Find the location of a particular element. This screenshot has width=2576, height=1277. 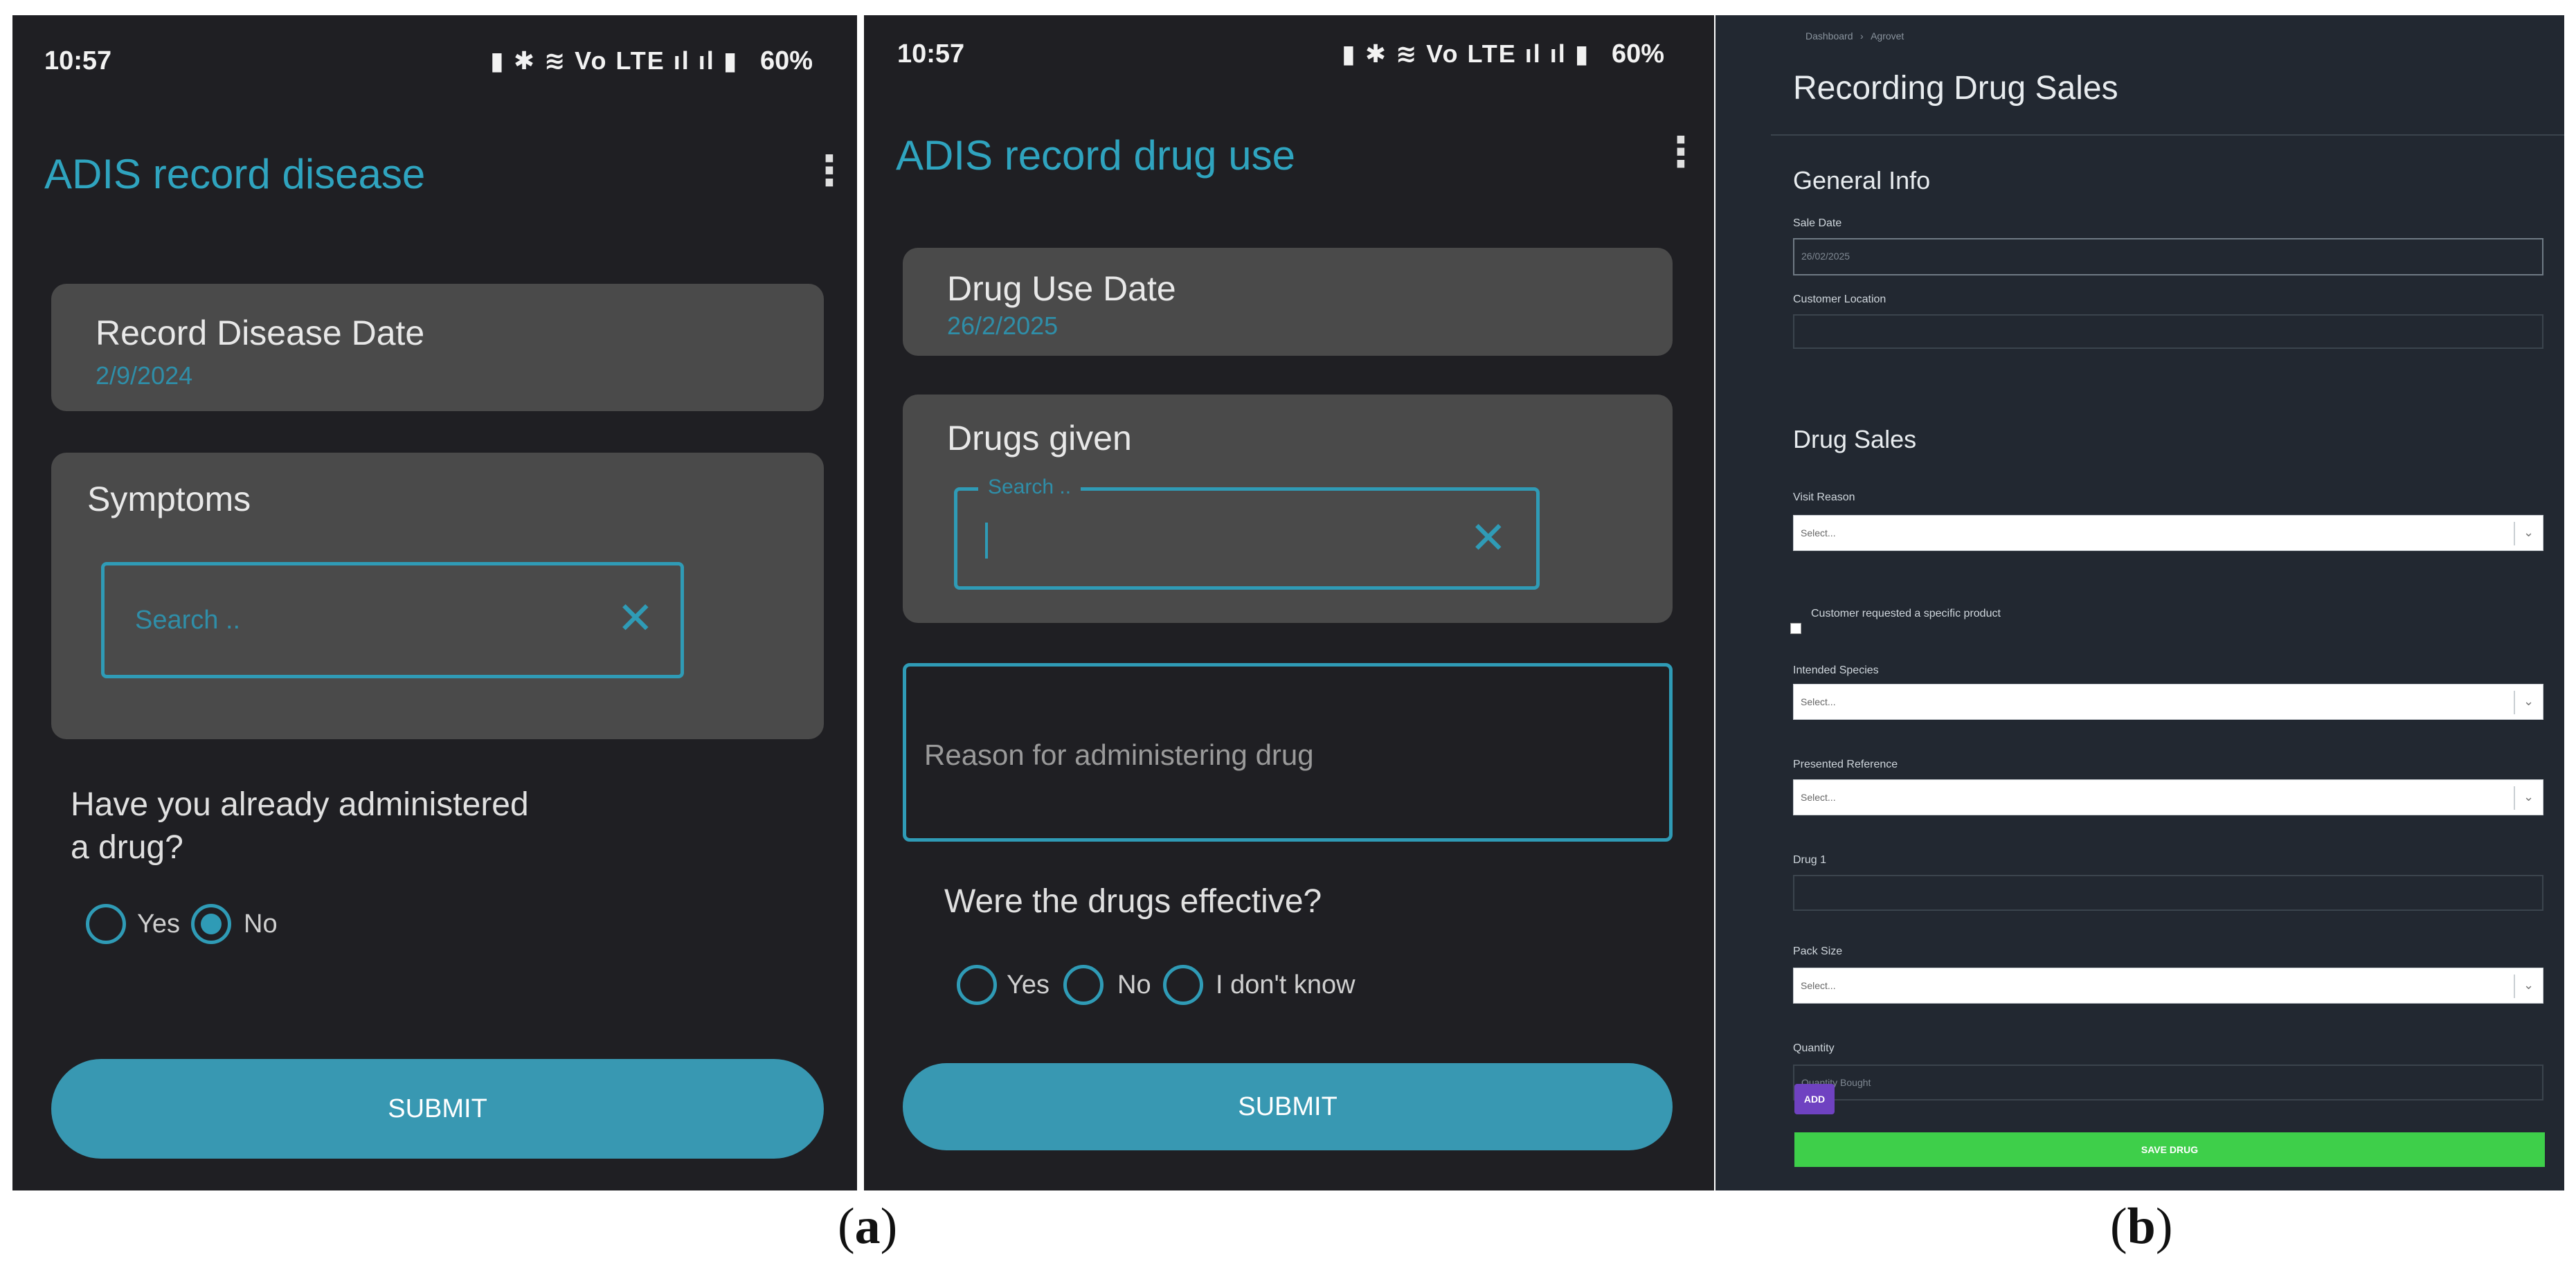

pack-size-label: Pack Size is located at coordinates (1818, 951).